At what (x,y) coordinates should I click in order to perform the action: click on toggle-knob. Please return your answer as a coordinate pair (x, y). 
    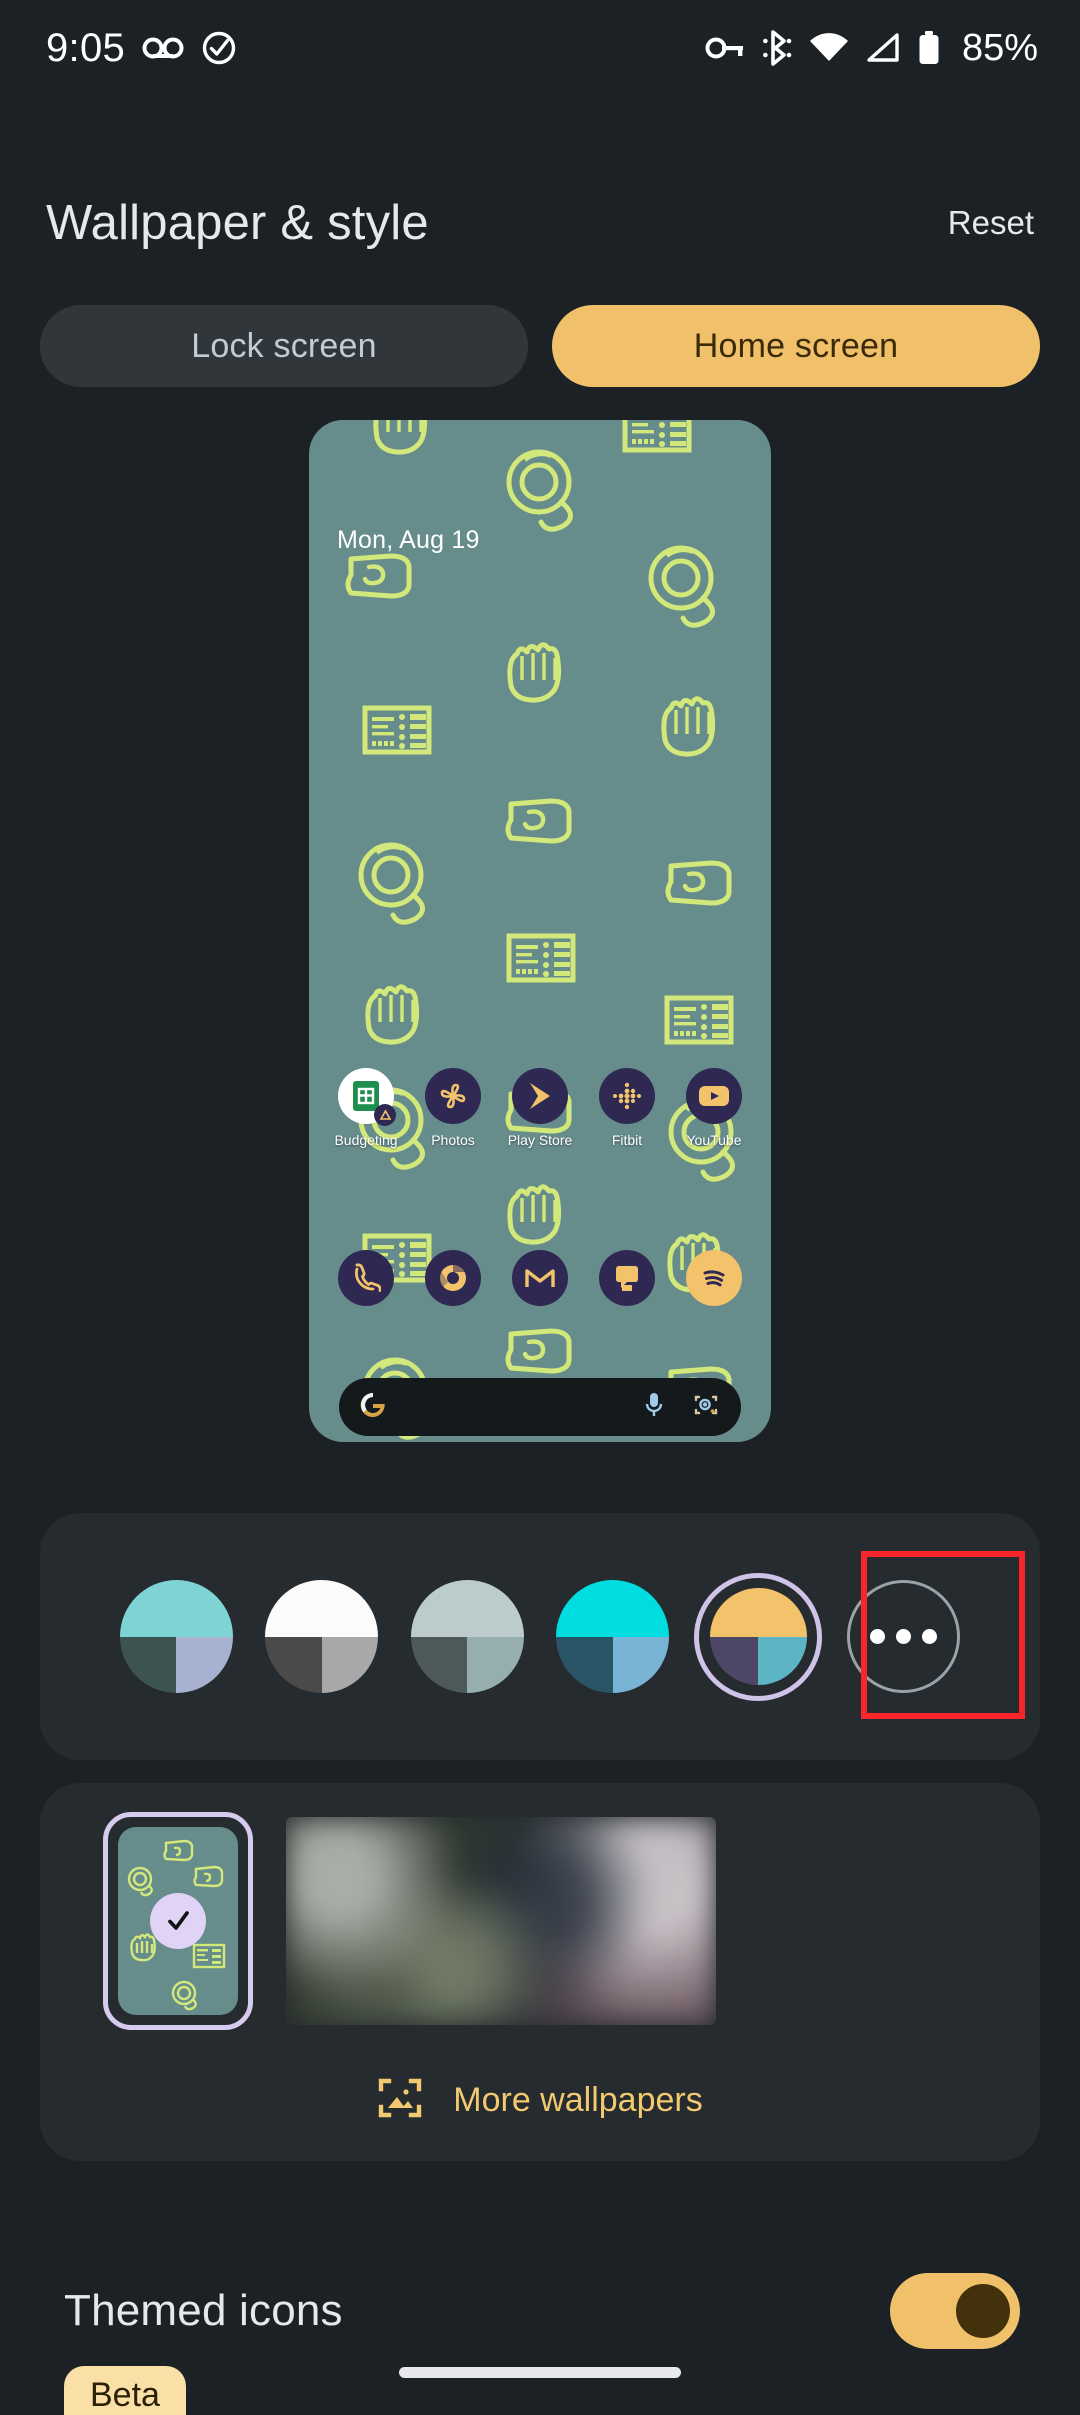
    Looking at the image, I should click on (983, 2311).